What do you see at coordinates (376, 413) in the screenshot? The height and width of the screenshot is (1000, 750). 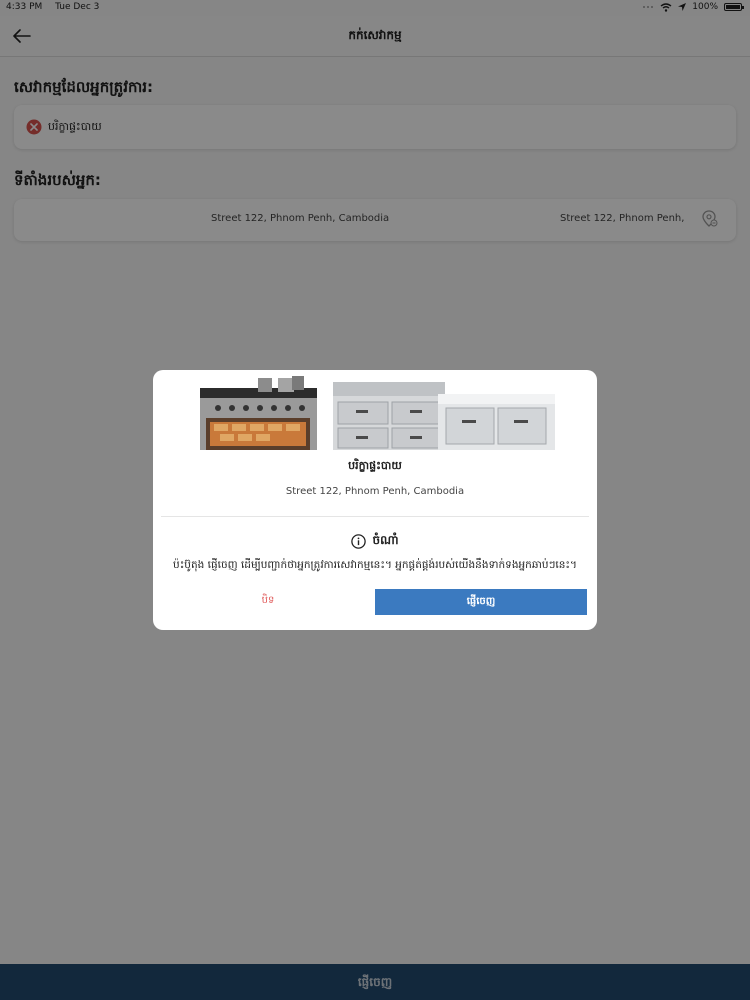 I see `kitchen-equipment-image` at bounding box center [376, 413].